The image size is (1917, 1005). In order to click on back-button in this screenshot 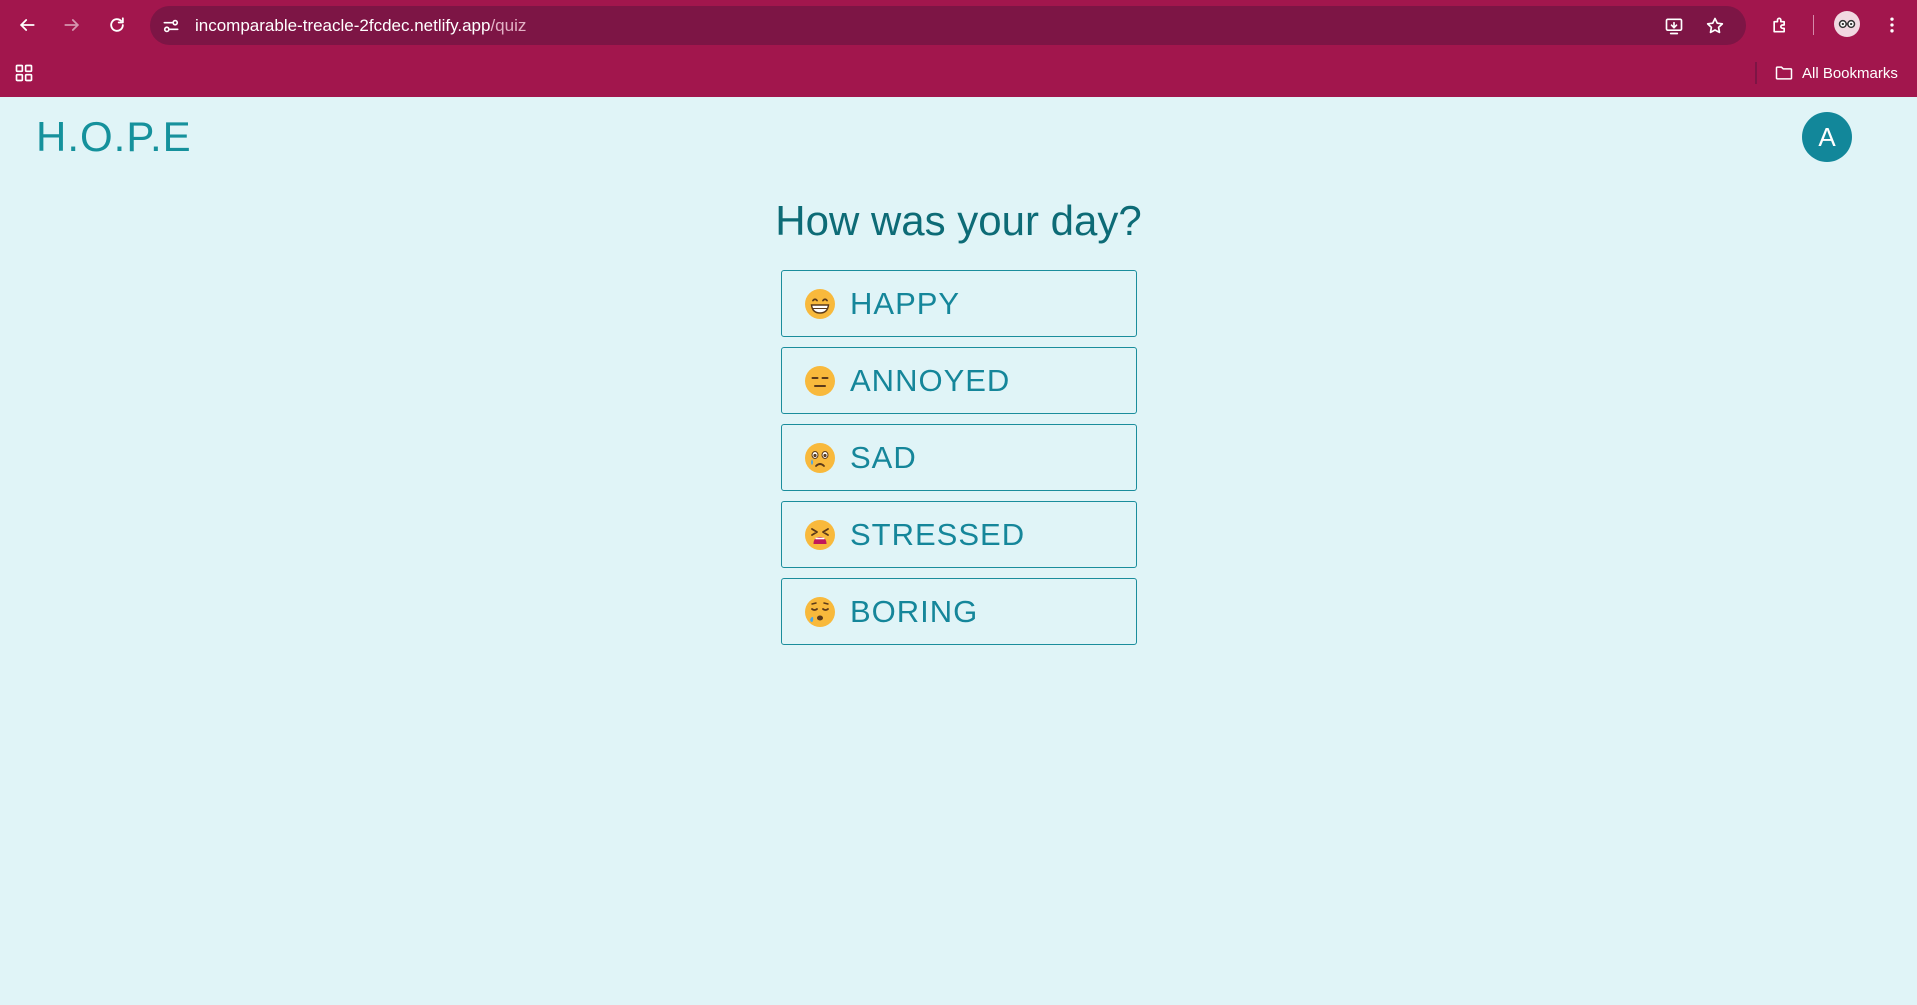, I will do `click(27, 25)`.